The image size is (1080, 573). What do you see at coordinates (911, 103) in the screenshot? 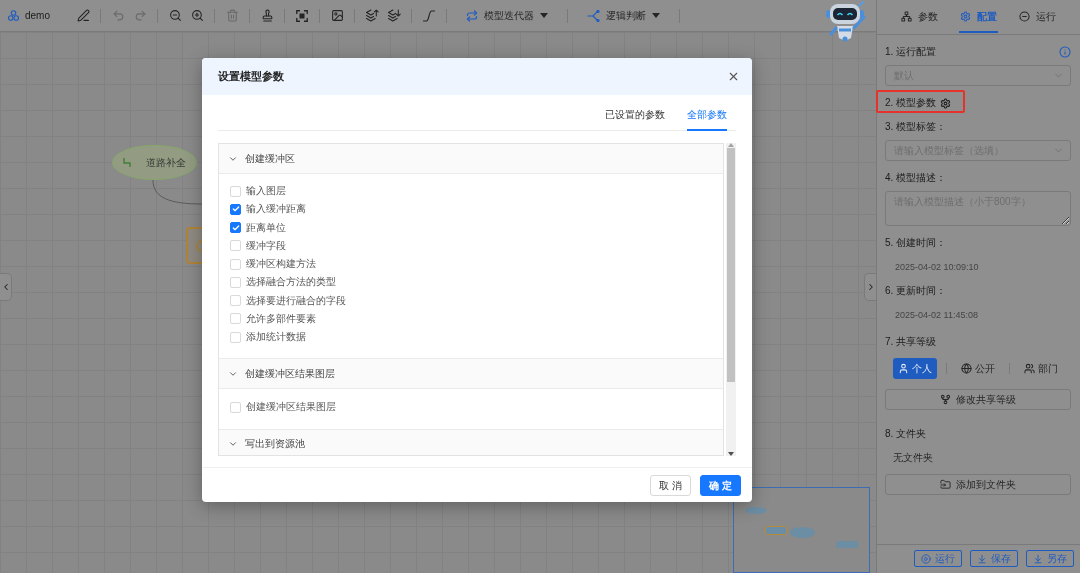
I see `section-label: 2. 模型参数` at bounding box center [911, 103].